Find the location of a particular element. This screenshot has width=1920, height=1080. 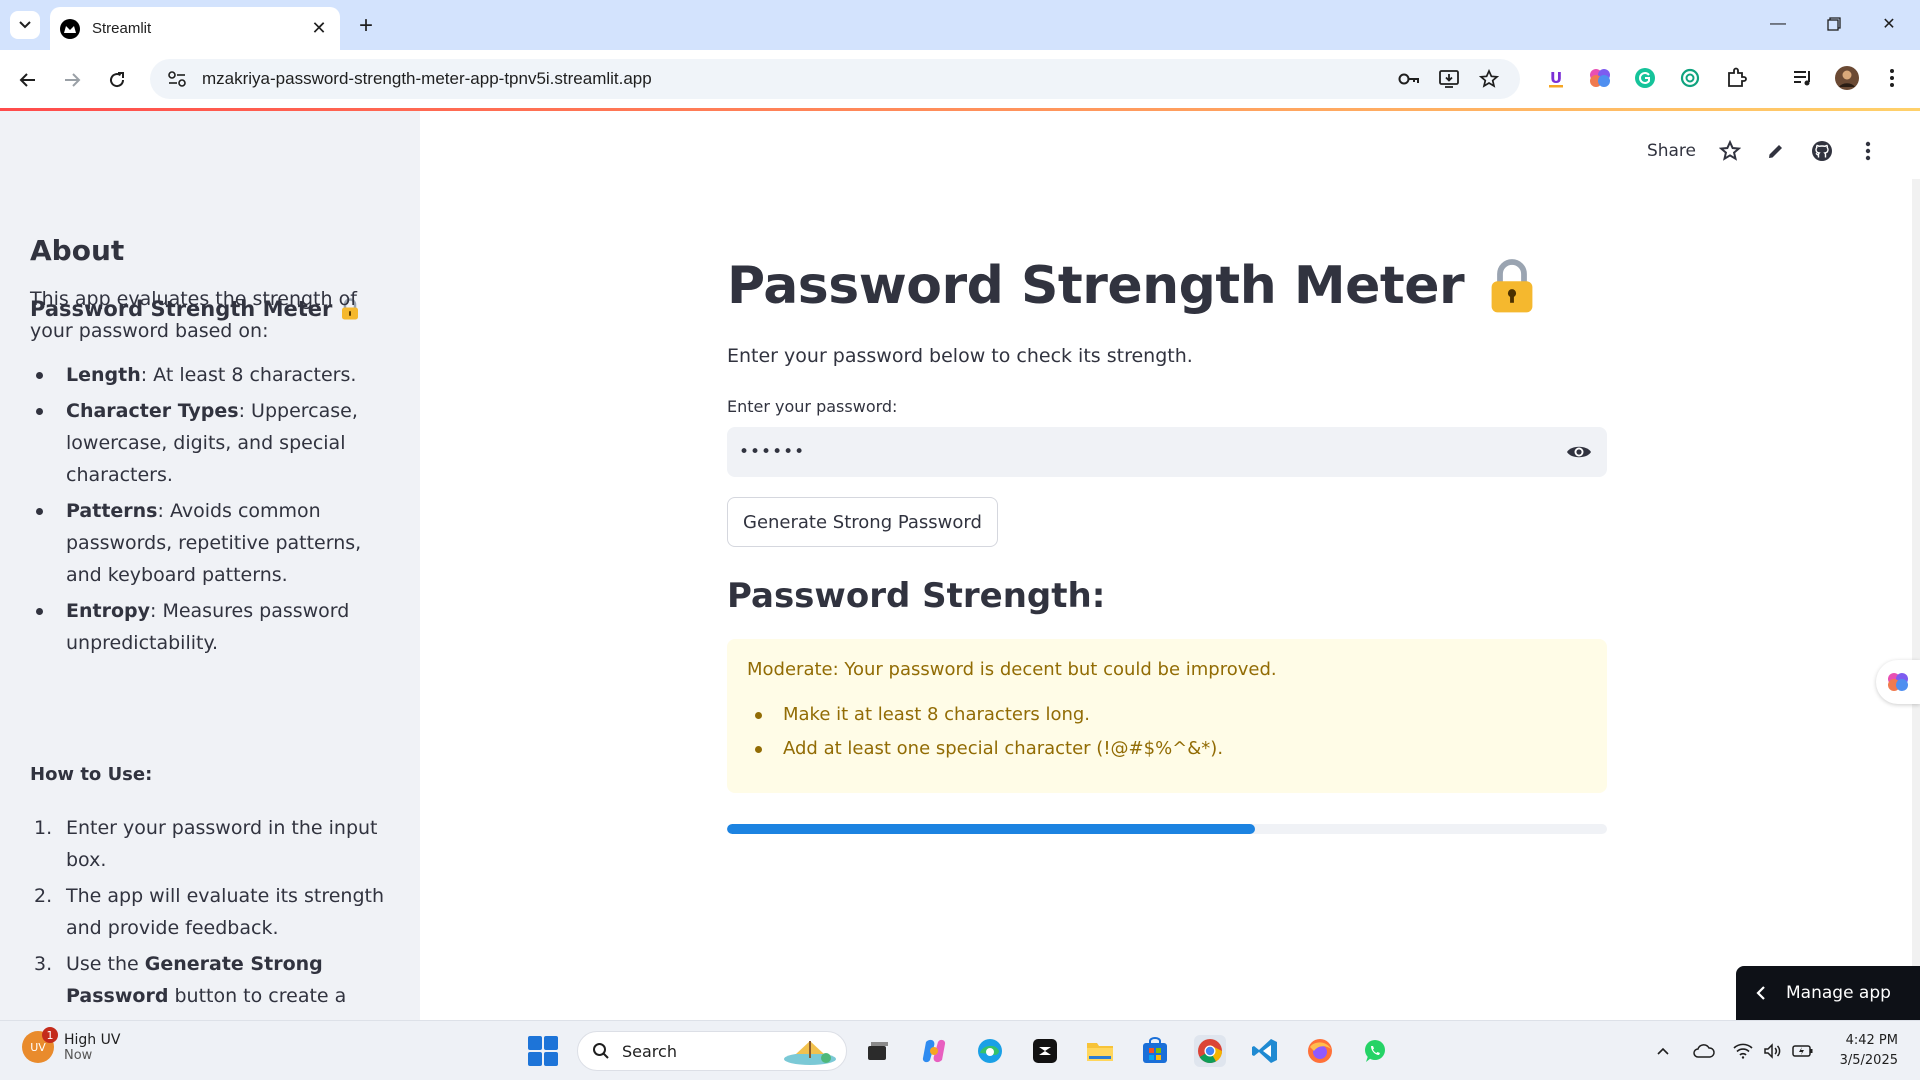

password-key-icon is located at coordinates (1409, 79).